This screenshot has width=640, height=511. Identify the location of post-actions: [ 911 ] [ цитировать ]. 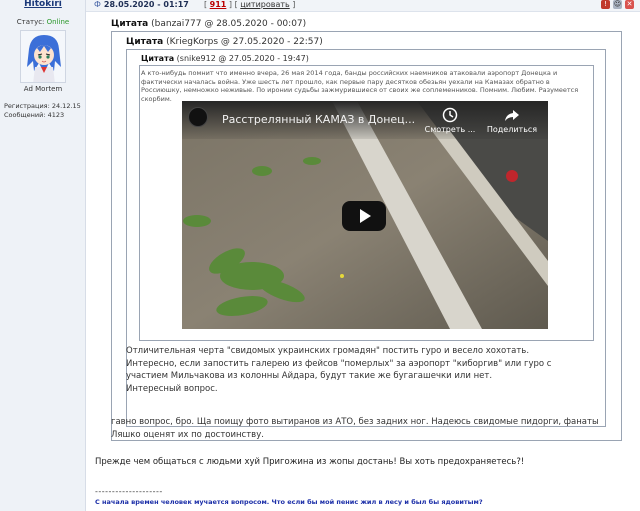
(249, 4).